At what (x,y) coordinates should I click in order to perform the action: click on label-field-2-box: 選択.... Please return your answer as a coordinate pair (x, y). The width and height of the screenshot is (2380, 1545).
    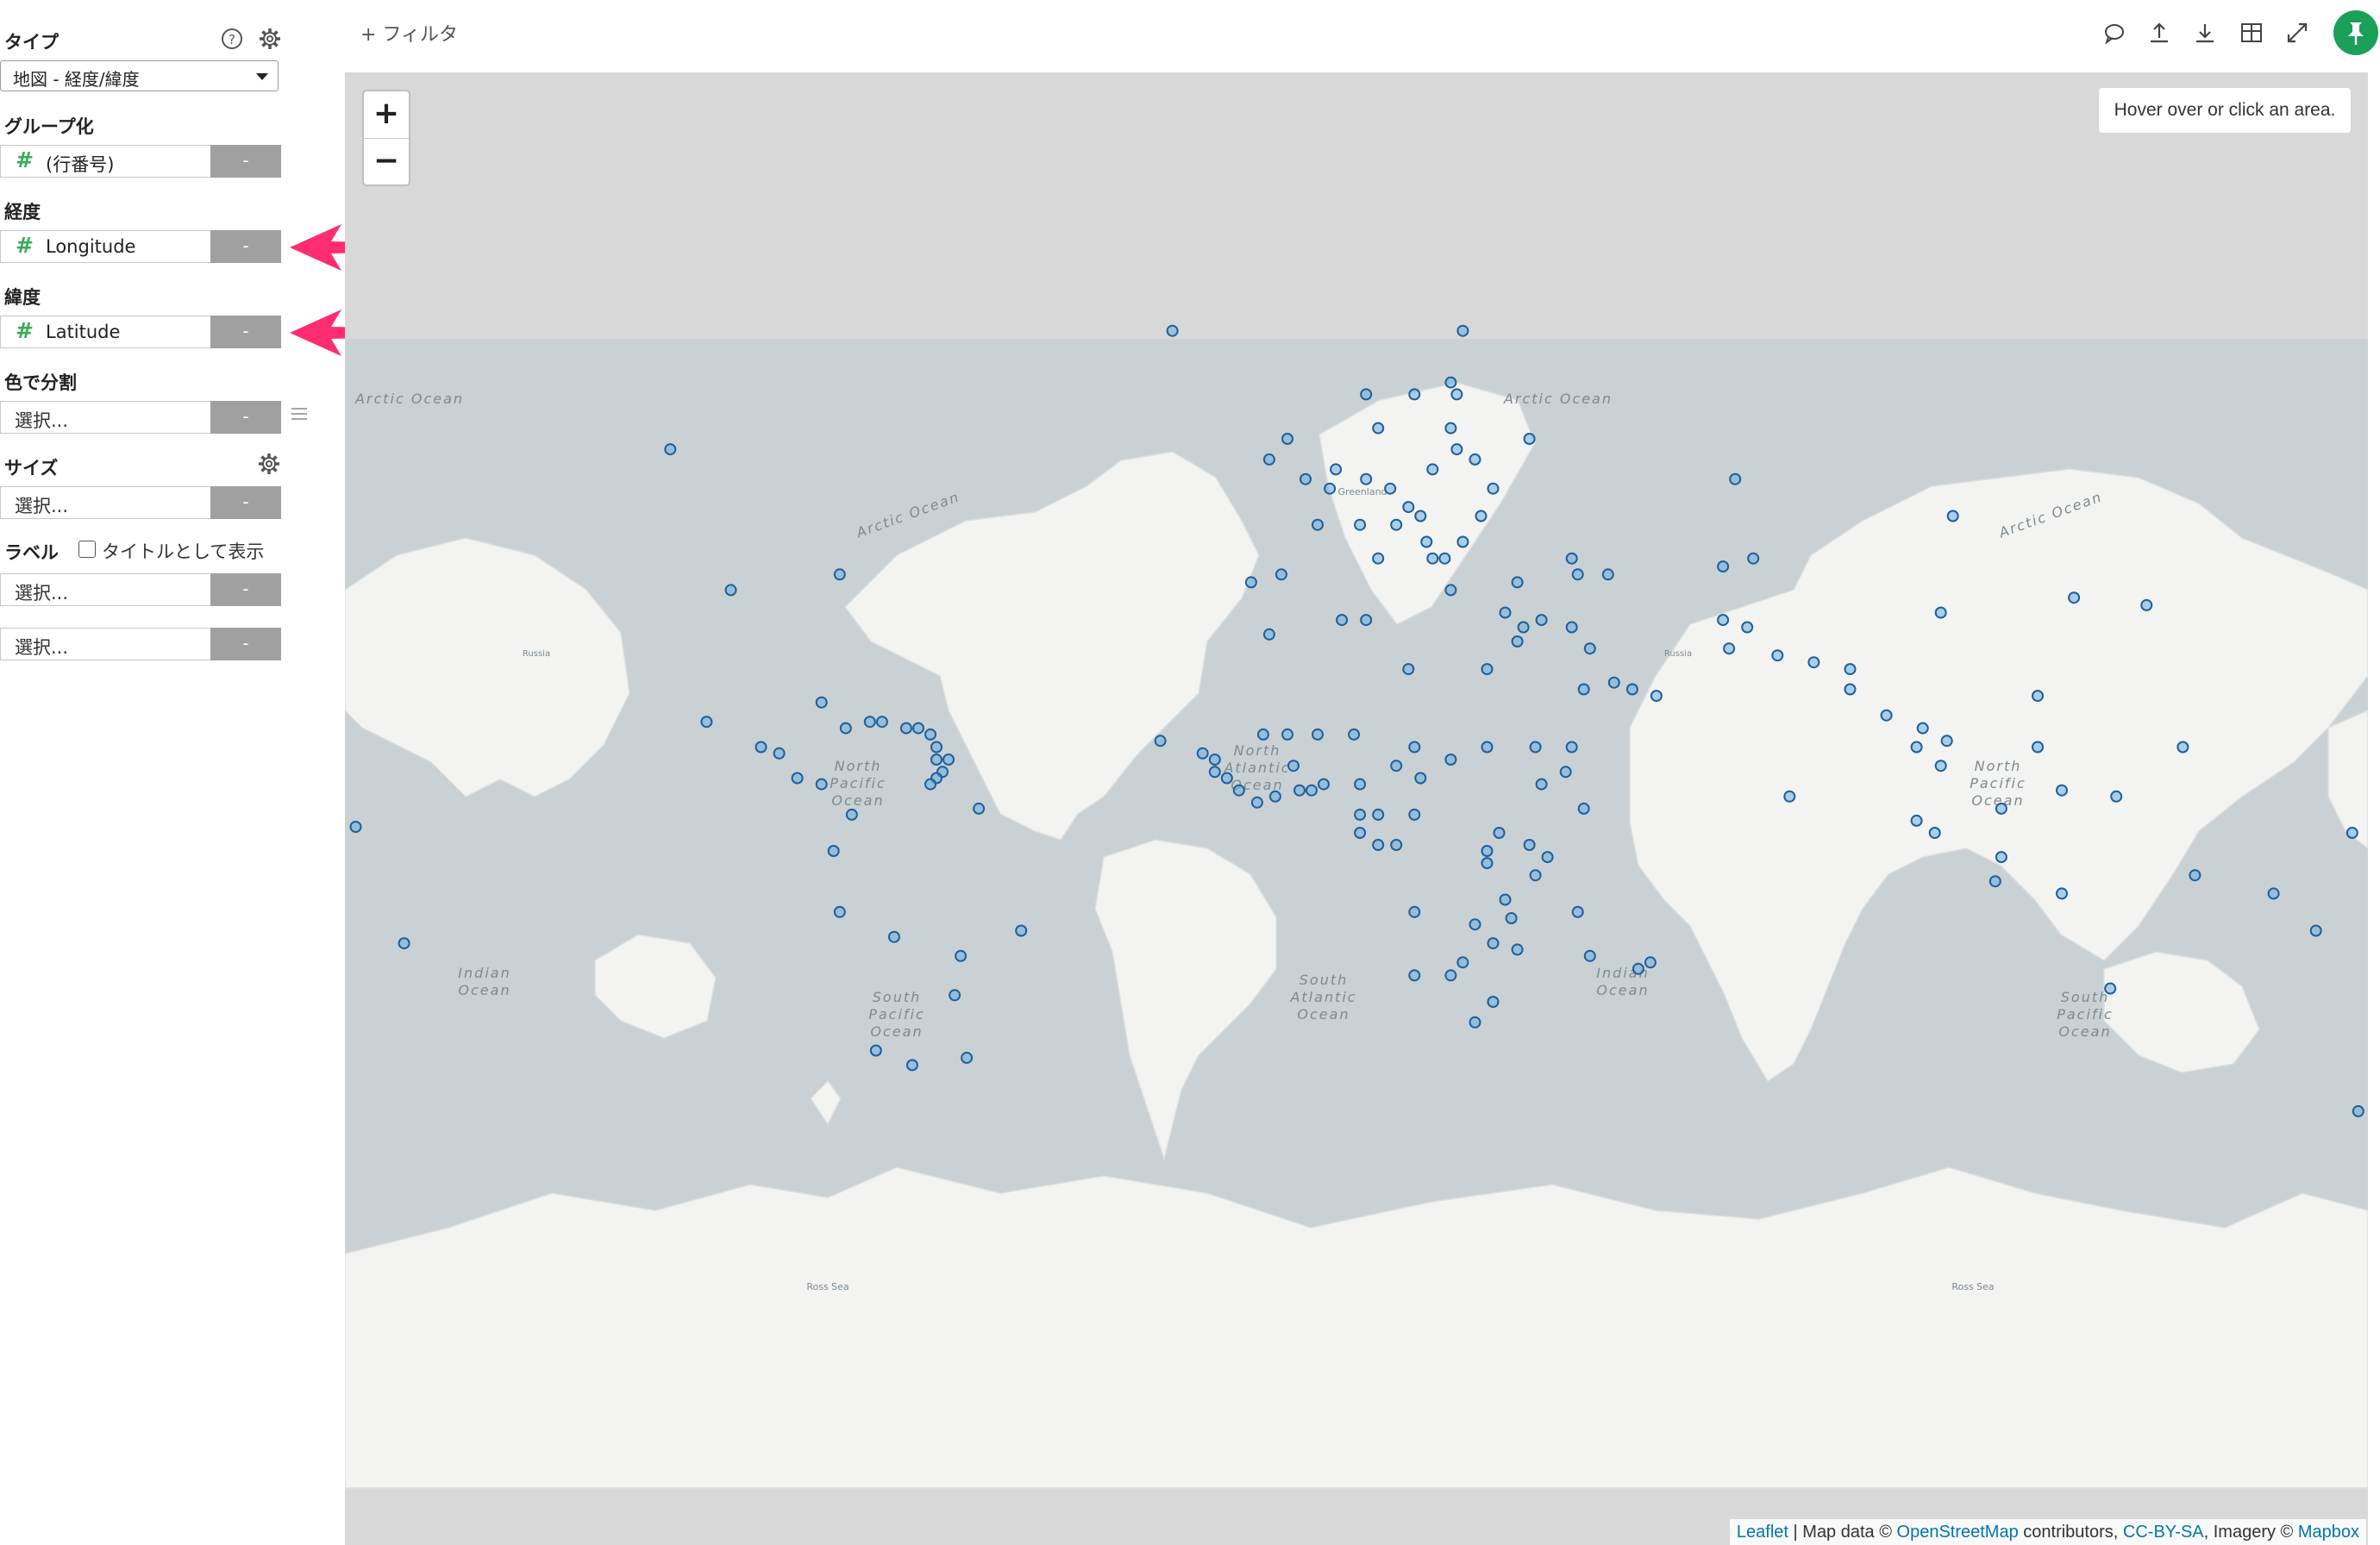
    Looking at the image, I should click on (105, 644).